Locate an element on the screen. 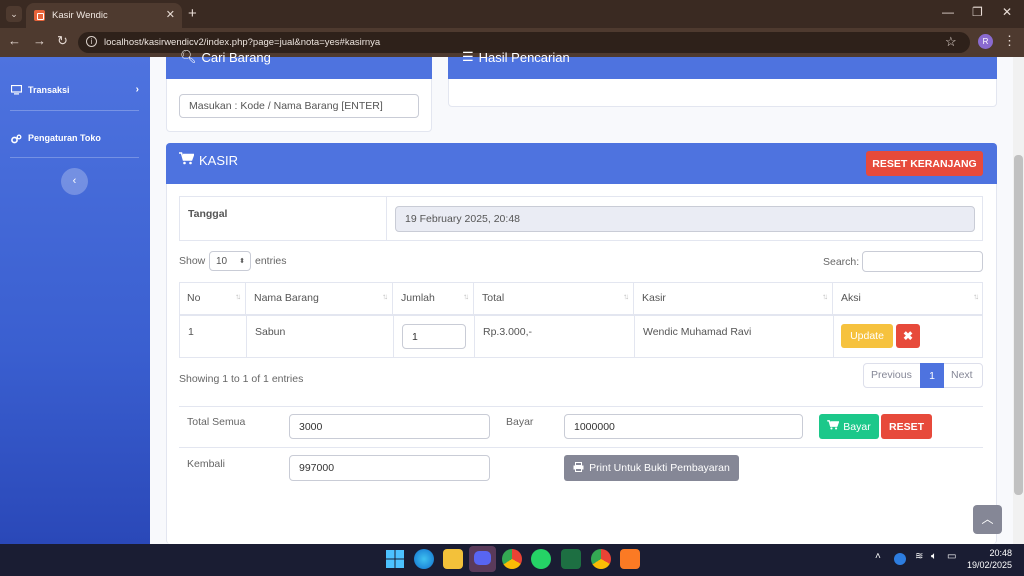 This screenshot has height=576, width=1024. total-semua-field: 3000 is located at coordinates (389, 426).